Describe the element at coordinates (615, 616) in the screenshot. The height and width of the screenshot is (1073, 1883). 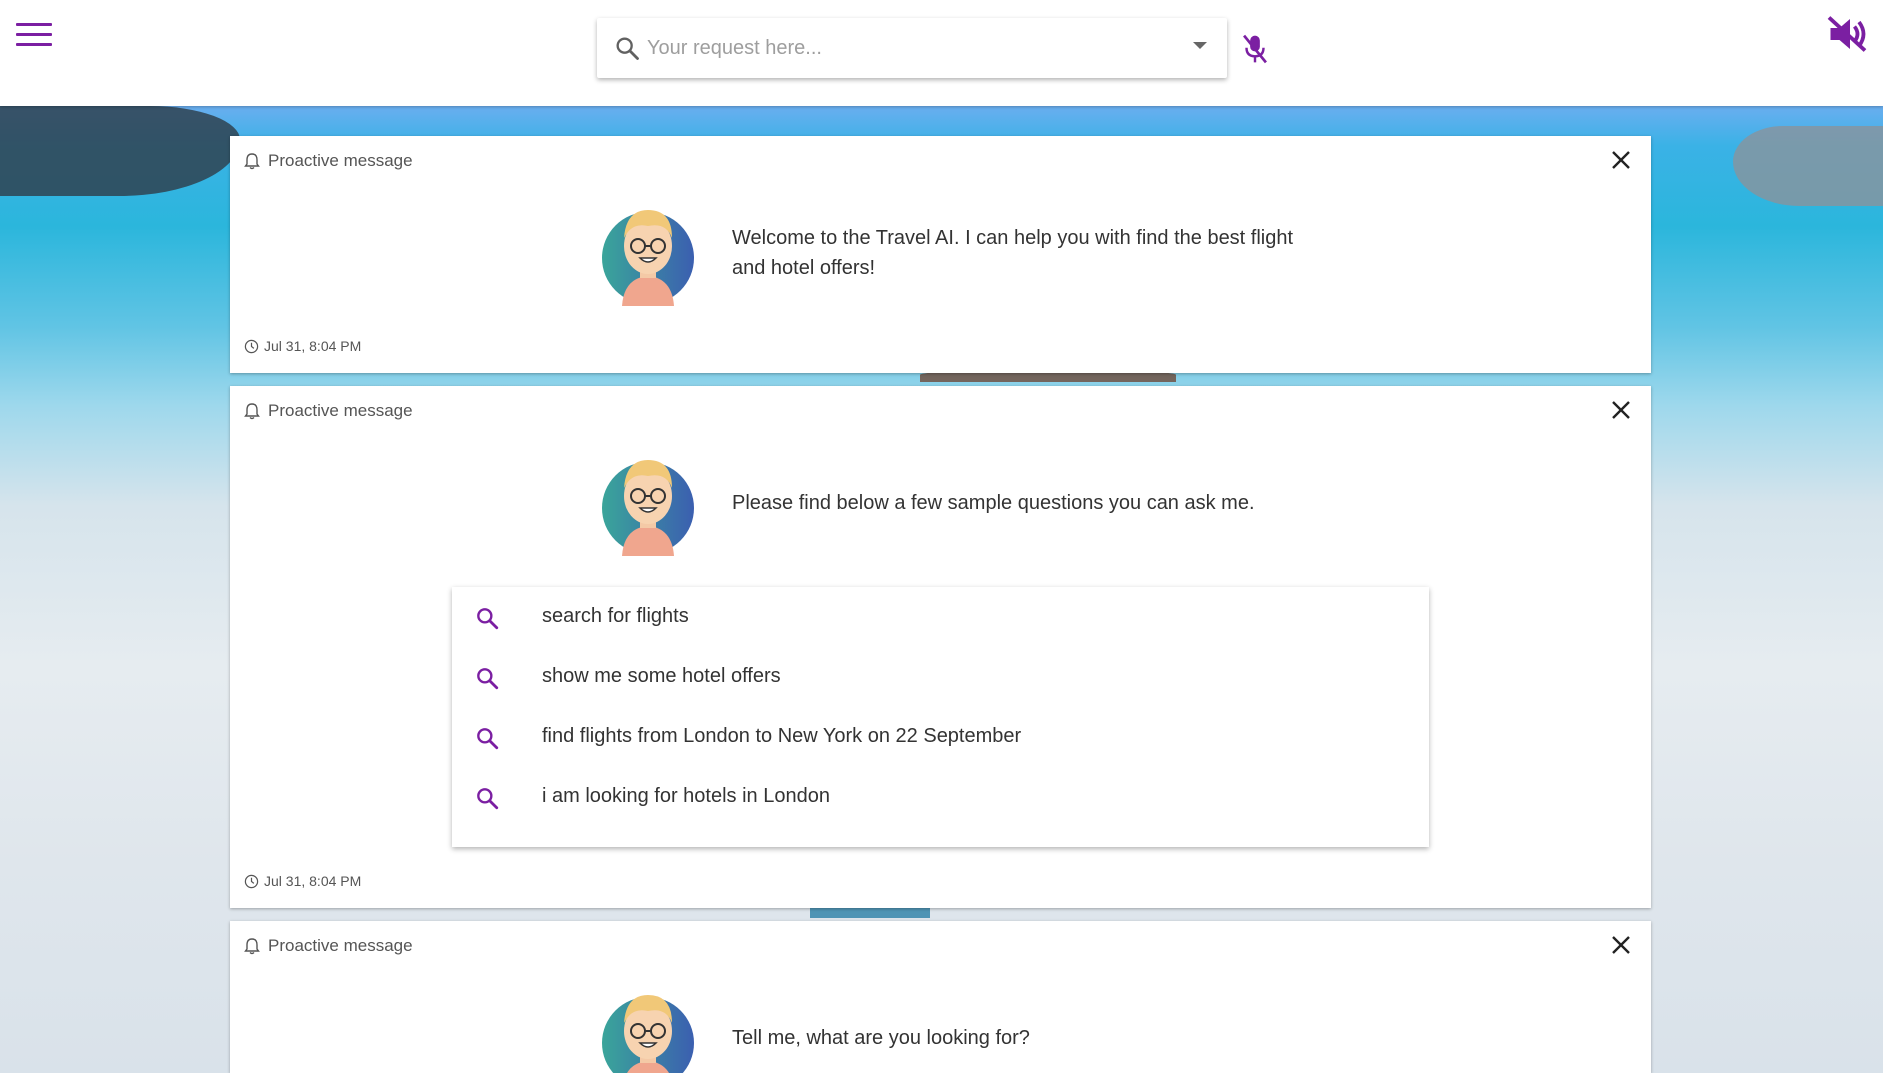
I see `suggestion-text: search for flights` at that location.